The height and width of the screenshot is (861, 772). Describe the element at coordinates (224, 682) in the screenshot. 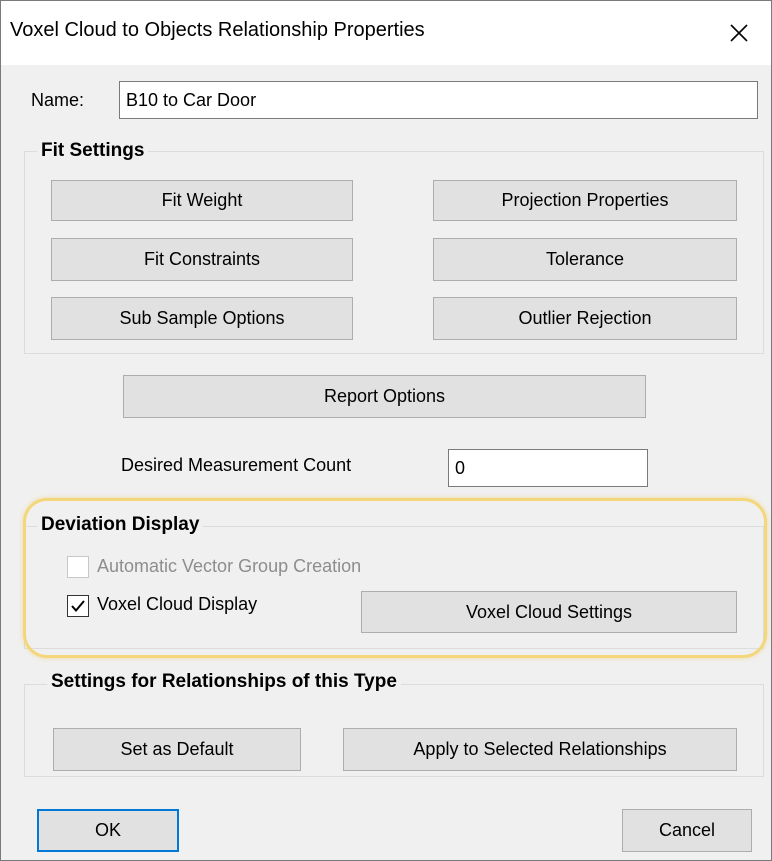

I see `relationship-settings-title: Settings for Relationships of this Type` at that location.